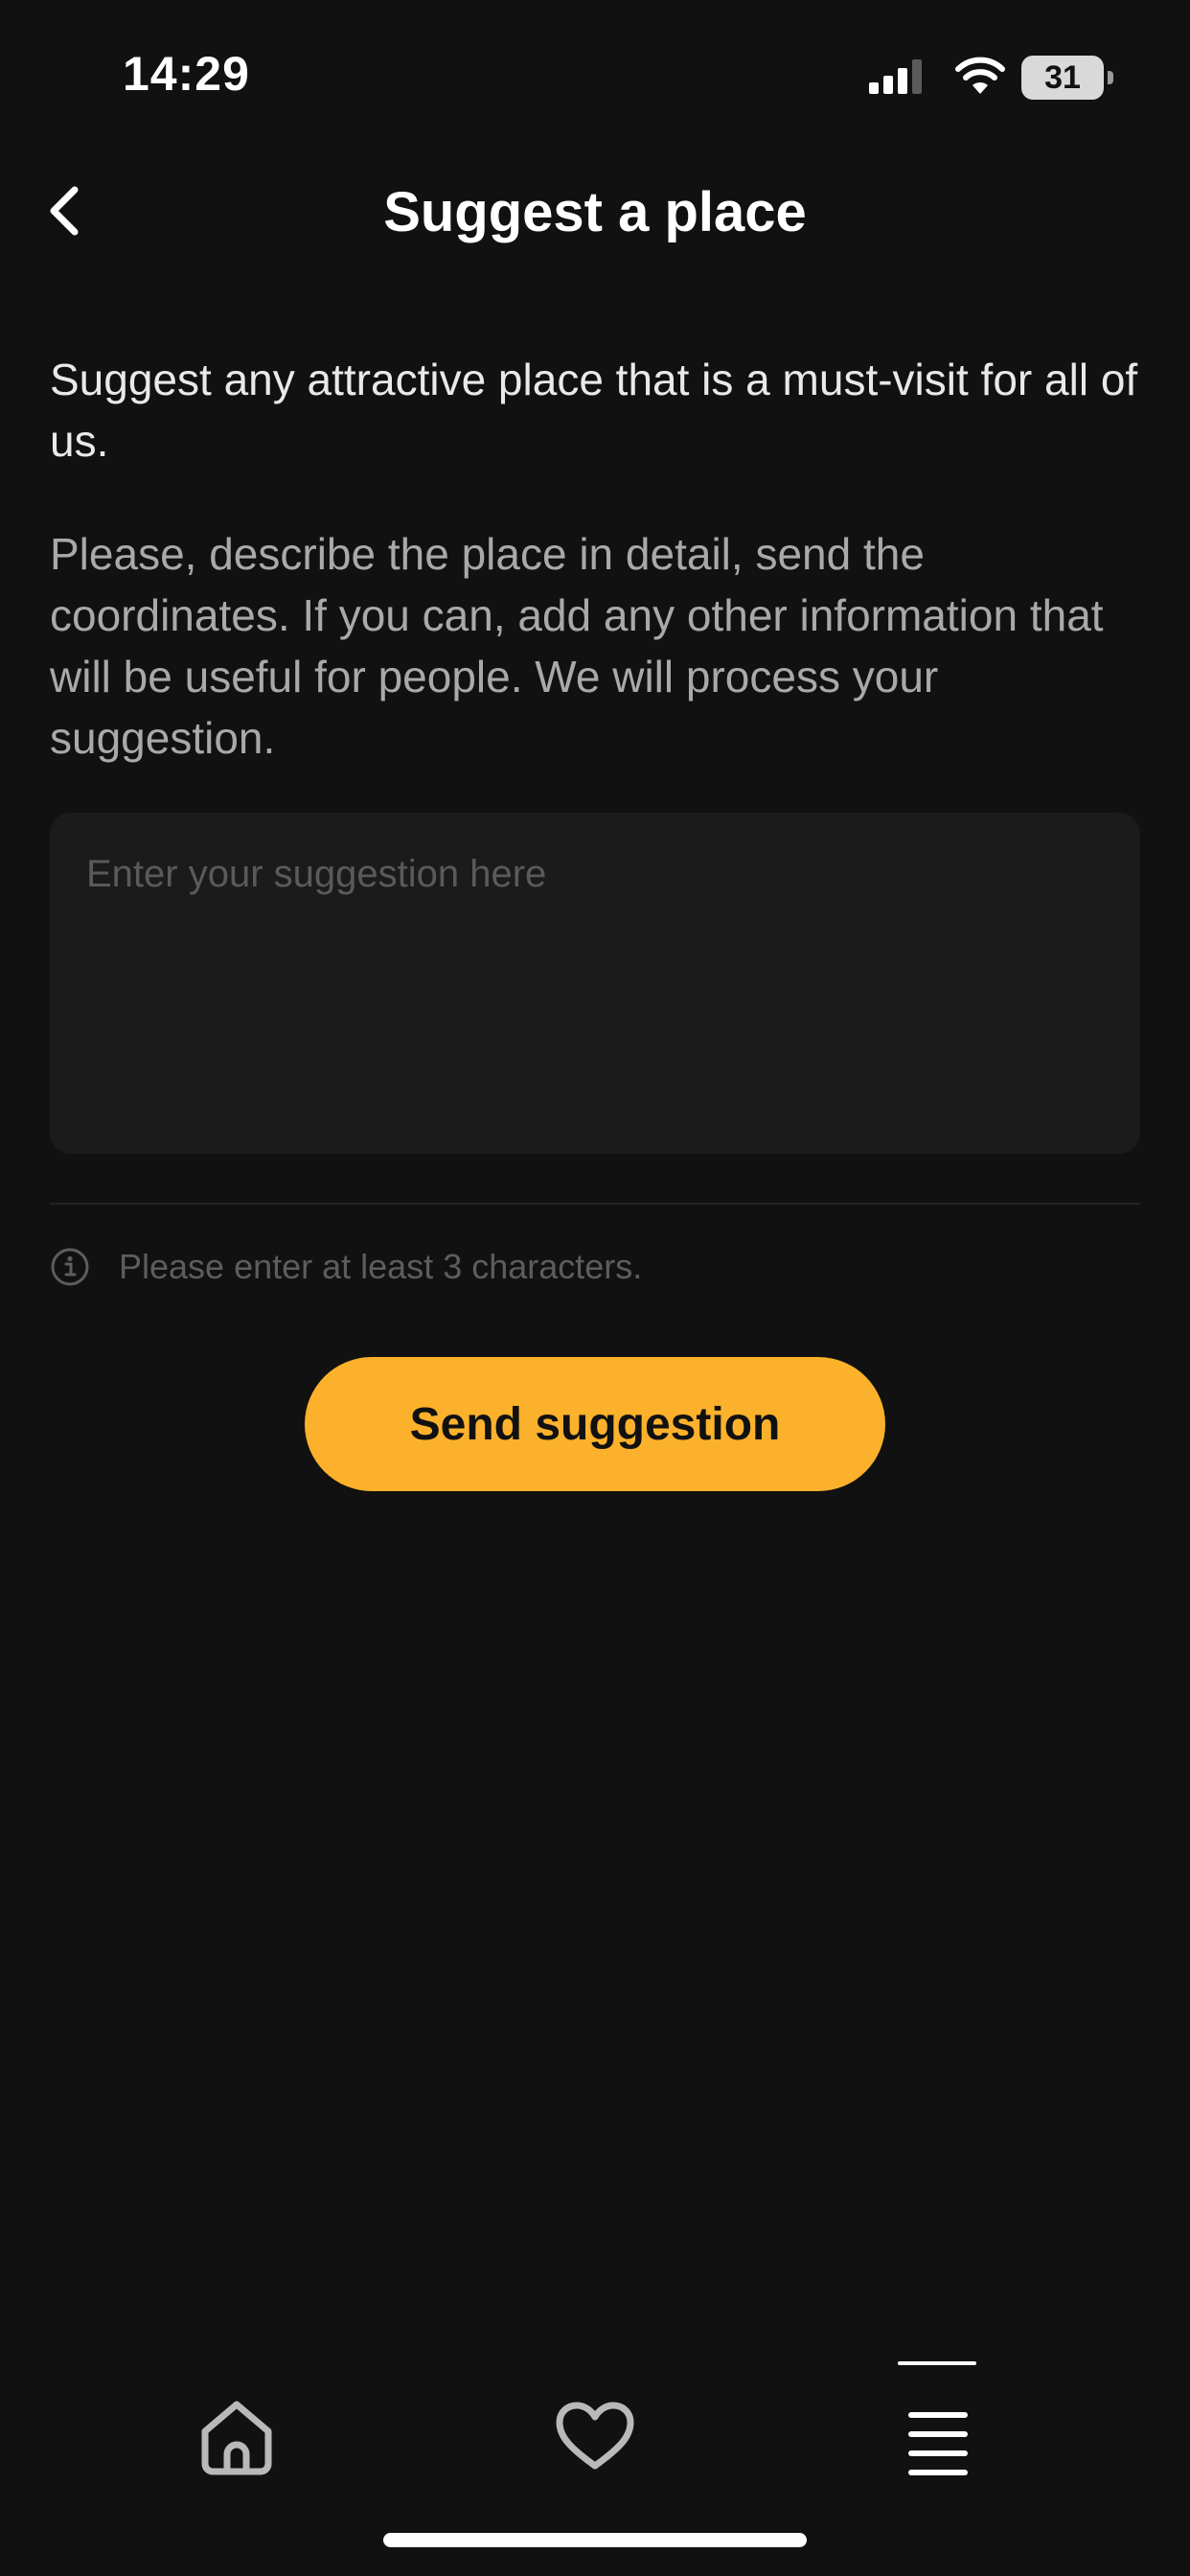 The image size is (1190, 2576). Describe the element at coordinates (1110, 77) in the screenshot. I see `battery-tip` at that location.